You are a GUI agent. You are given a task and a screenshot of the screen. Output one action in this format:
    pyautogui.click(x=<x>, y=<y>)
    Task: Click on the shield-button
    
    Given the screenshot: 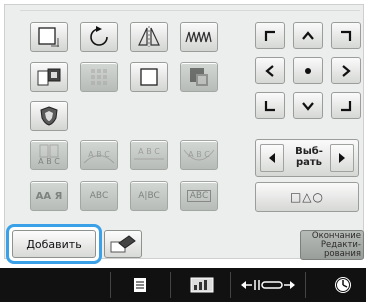 What is the action you would take?
    pyautogui.click(x=49, y=116)
    